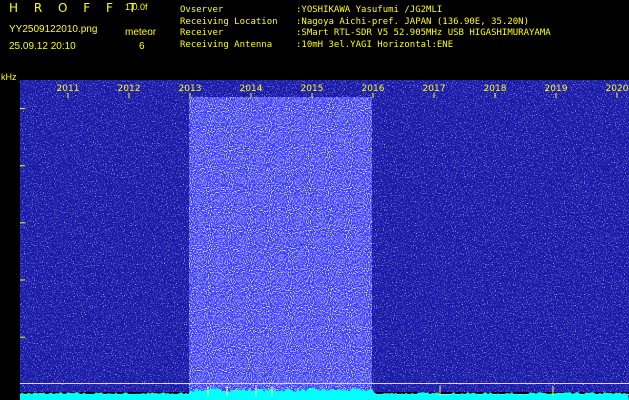 The width and height of the screenshot is (629, 400). I want to click on x-tick-label: 2019, so click(556, 89).